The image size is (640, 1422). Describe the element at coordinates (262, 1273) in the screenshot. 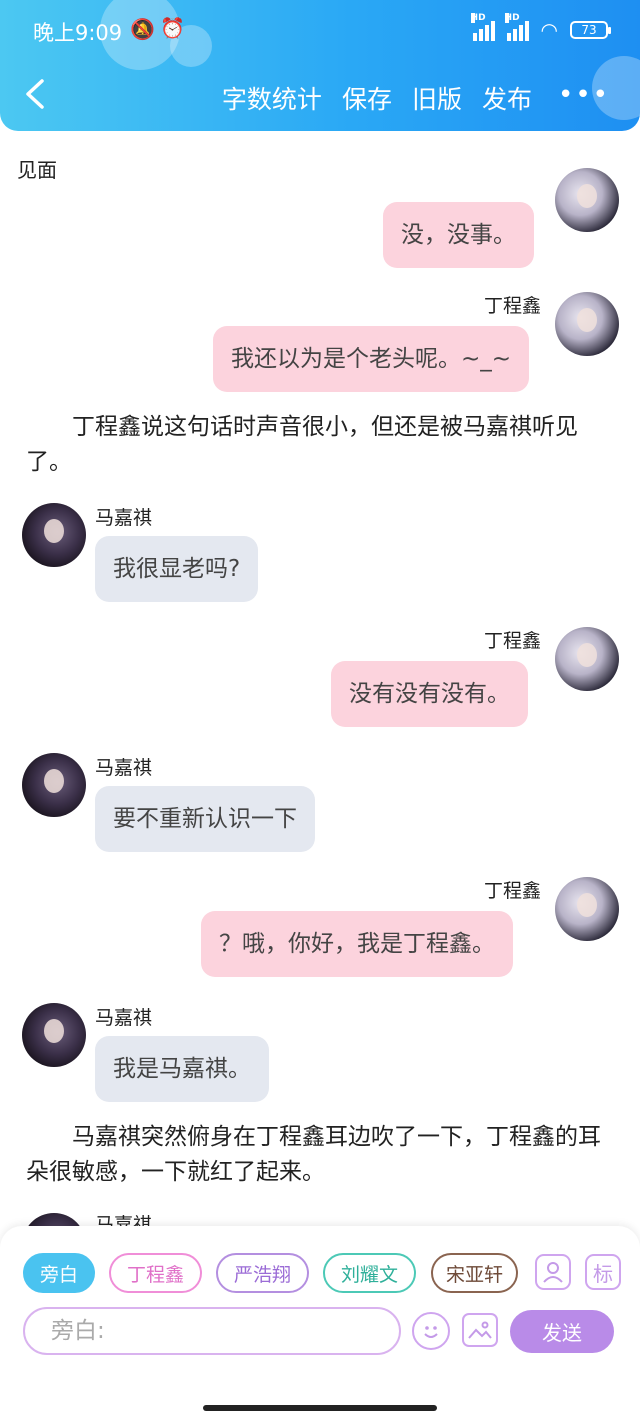

I see `role-chip-yan: 严浩翔` at that location.